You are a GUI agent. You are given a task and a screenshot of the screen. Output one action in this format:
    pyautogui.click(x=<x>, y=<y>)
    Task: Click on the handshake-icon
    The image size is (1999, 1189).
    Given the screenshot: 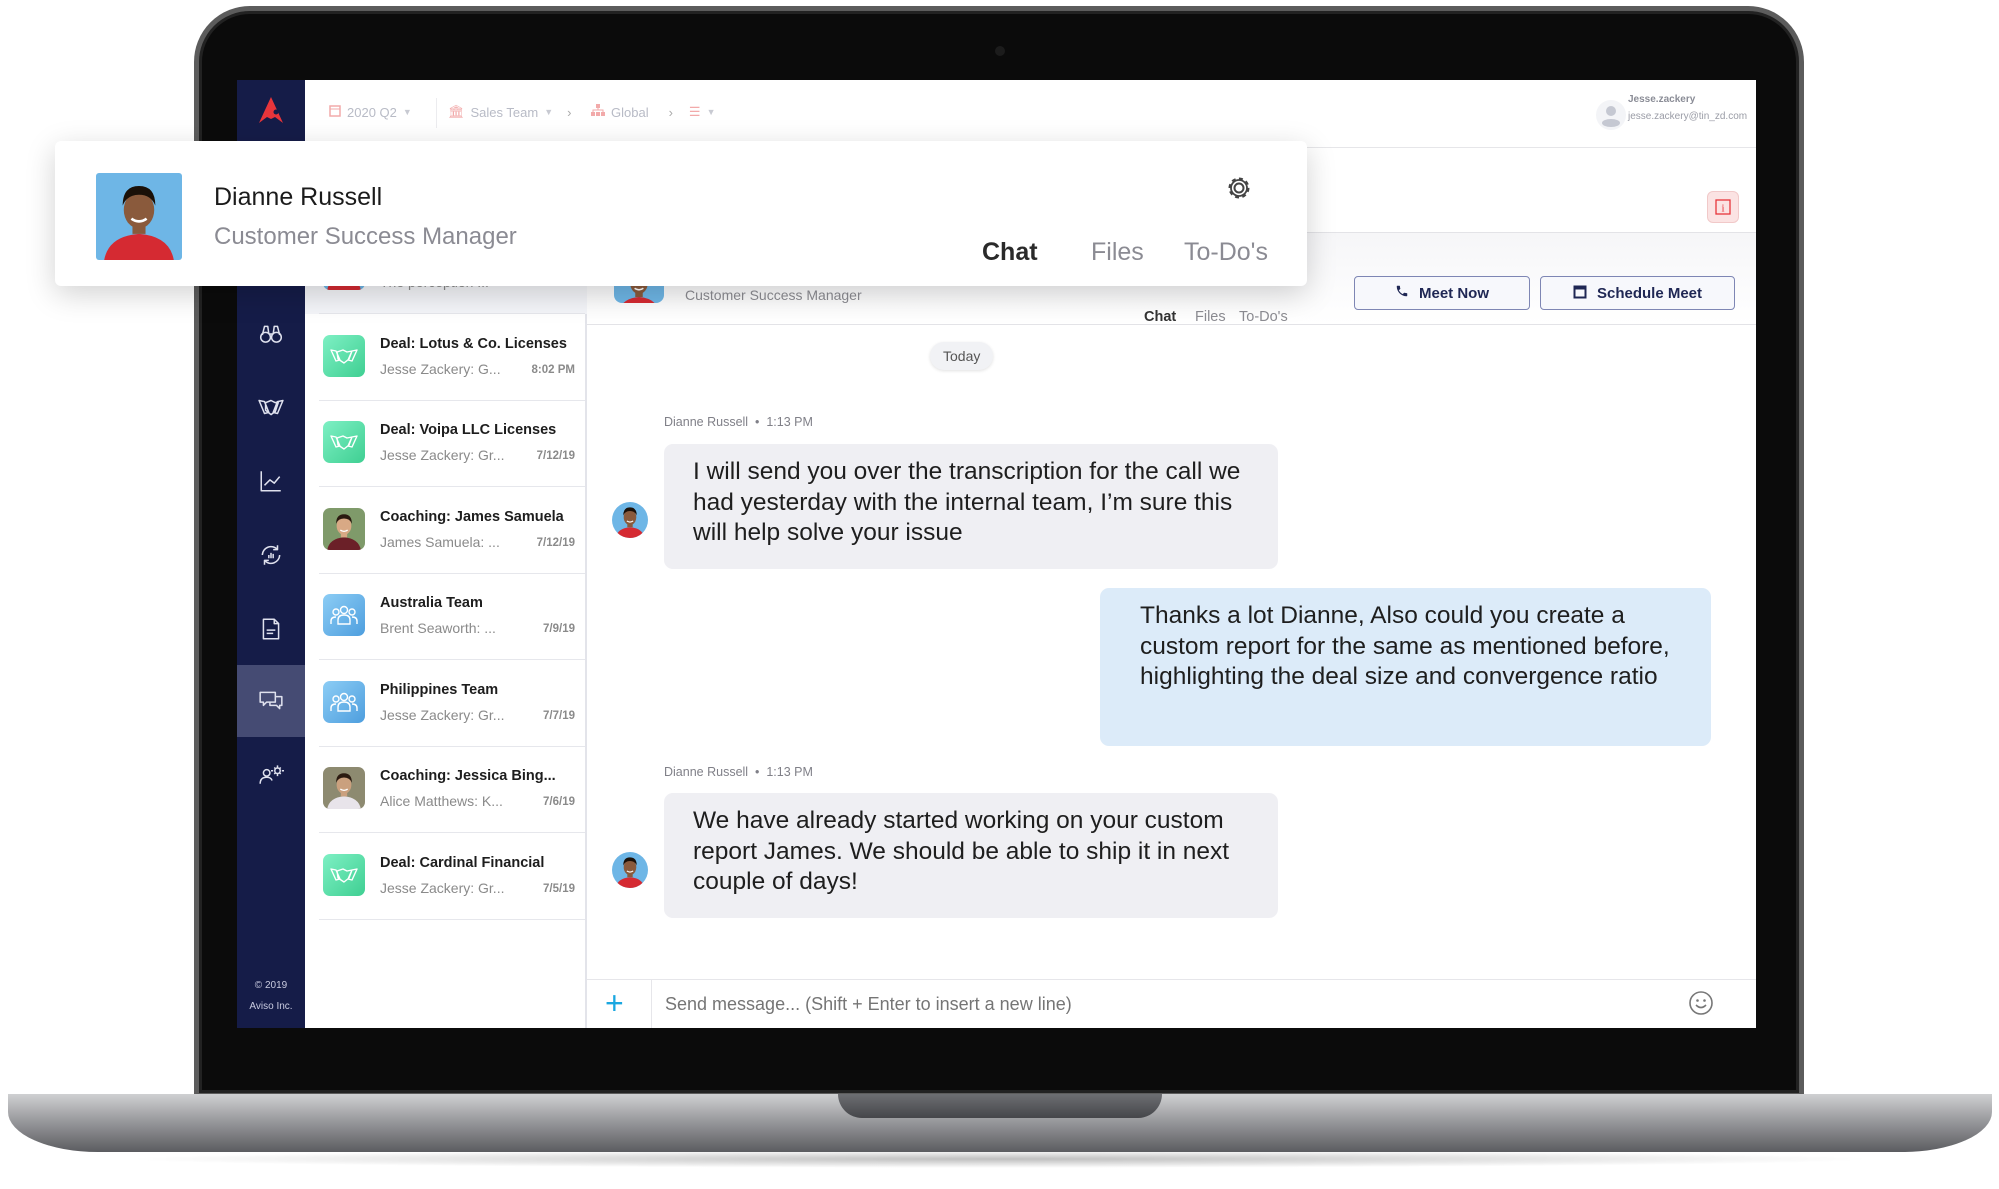 What is the action you would take?
    pyautogui.click(x=271, y=407)
    